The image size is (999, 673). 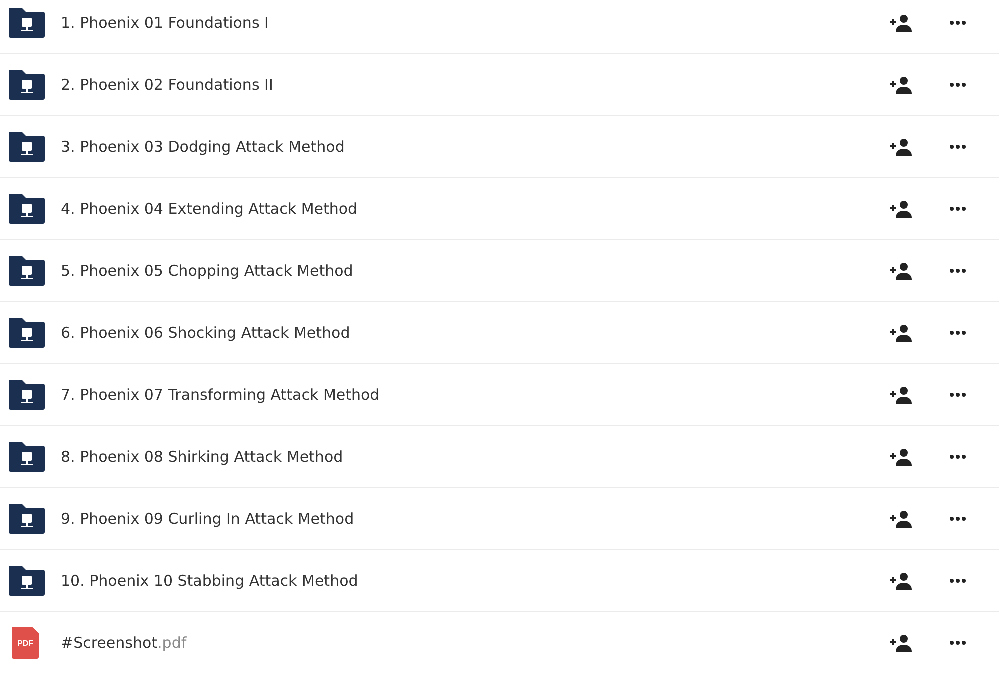 What do you see at coordinates (473, 271) in the screenshot?
I see `file-name: 5. Phoenix 05 Chopping Attack Method` at bounding box center [473, 271].